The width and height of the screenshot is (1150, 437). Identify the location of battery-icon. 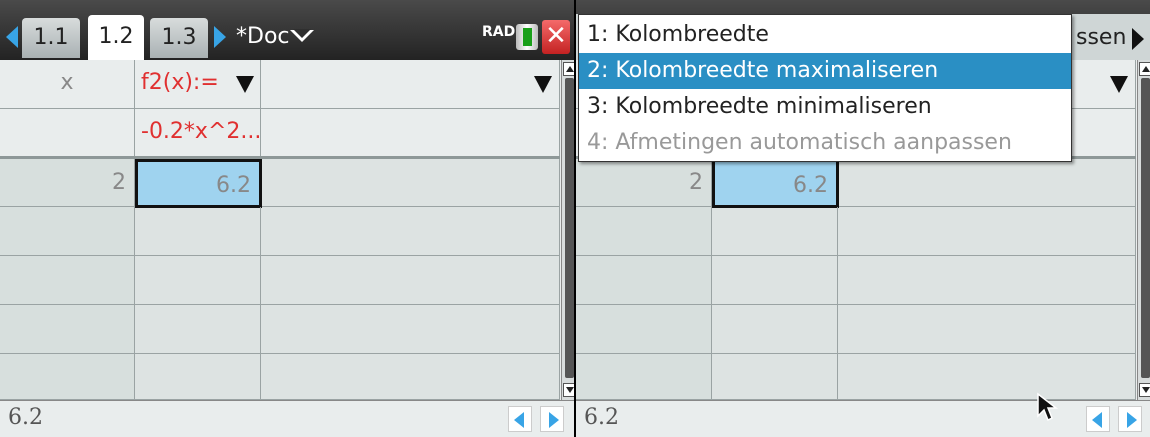
(527, 37).